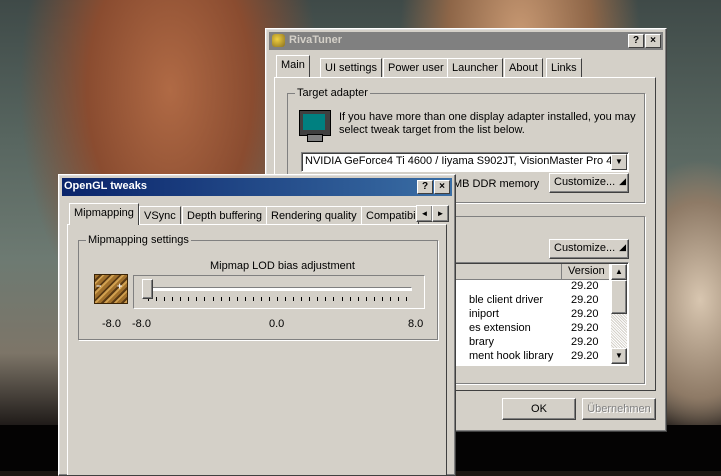 This screenshot has width=721, height=476. I want to click on chevron-down-icon: ▼, so click(619, 162).